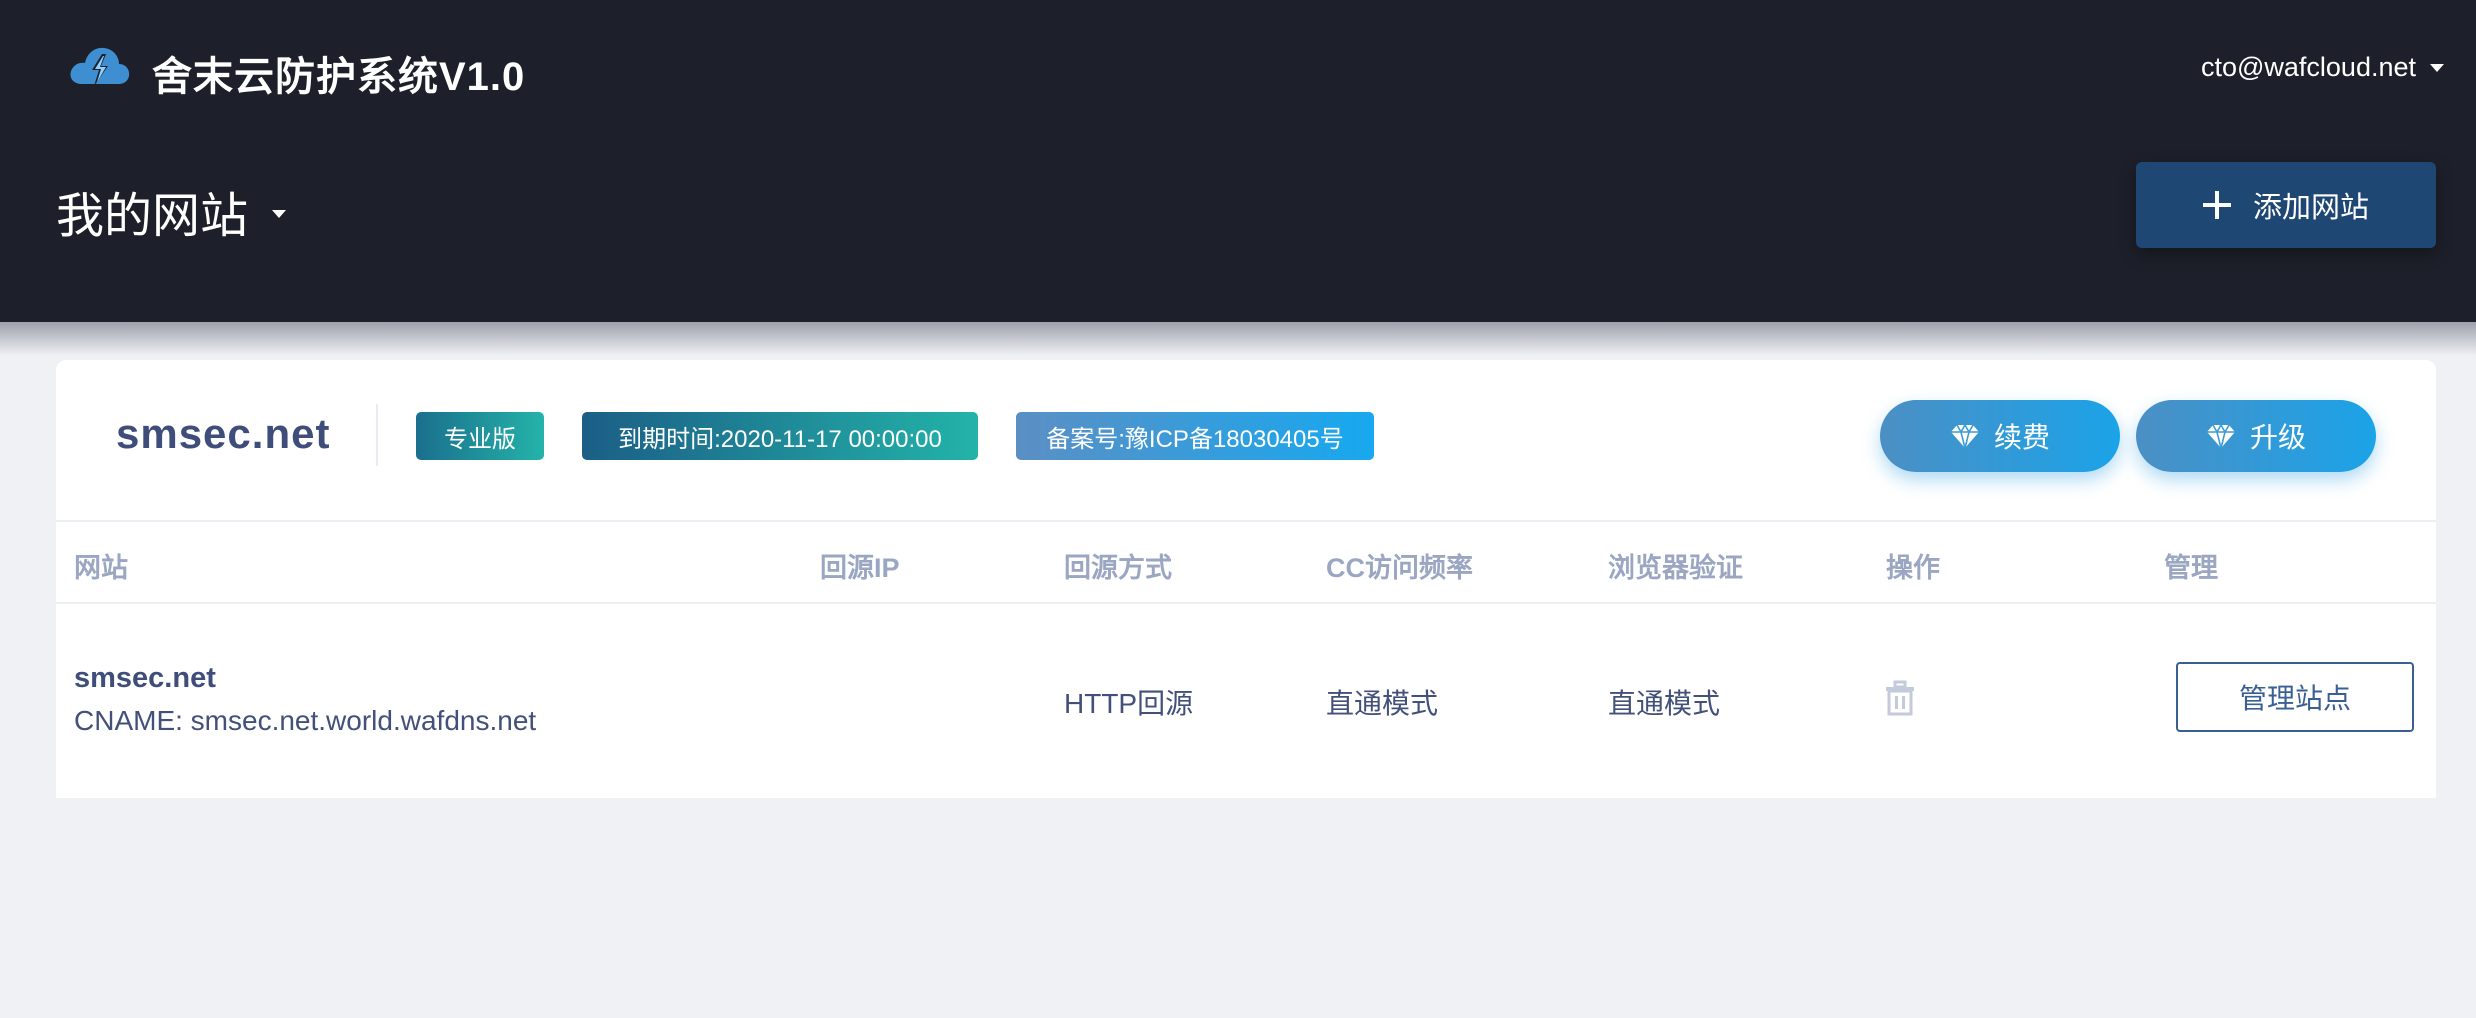 This screenshot has height=1018, width=2476. I want to click on app-title: 舍末云防护系统V1.0, so click(339, 77).